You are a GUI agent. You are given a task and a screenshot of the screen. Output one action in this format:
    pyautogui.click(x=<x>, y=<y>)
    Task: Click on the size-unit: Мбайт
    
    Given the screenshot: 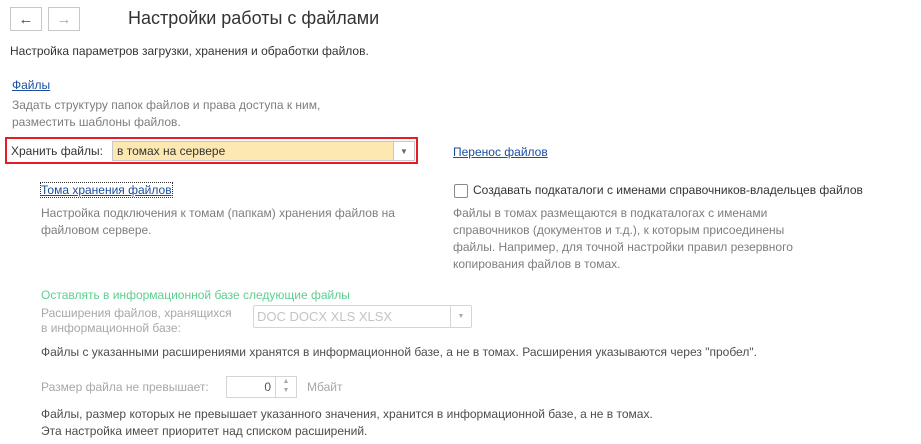 What is the action you would take?
    pyautogui.click(x=325, y=387)
    